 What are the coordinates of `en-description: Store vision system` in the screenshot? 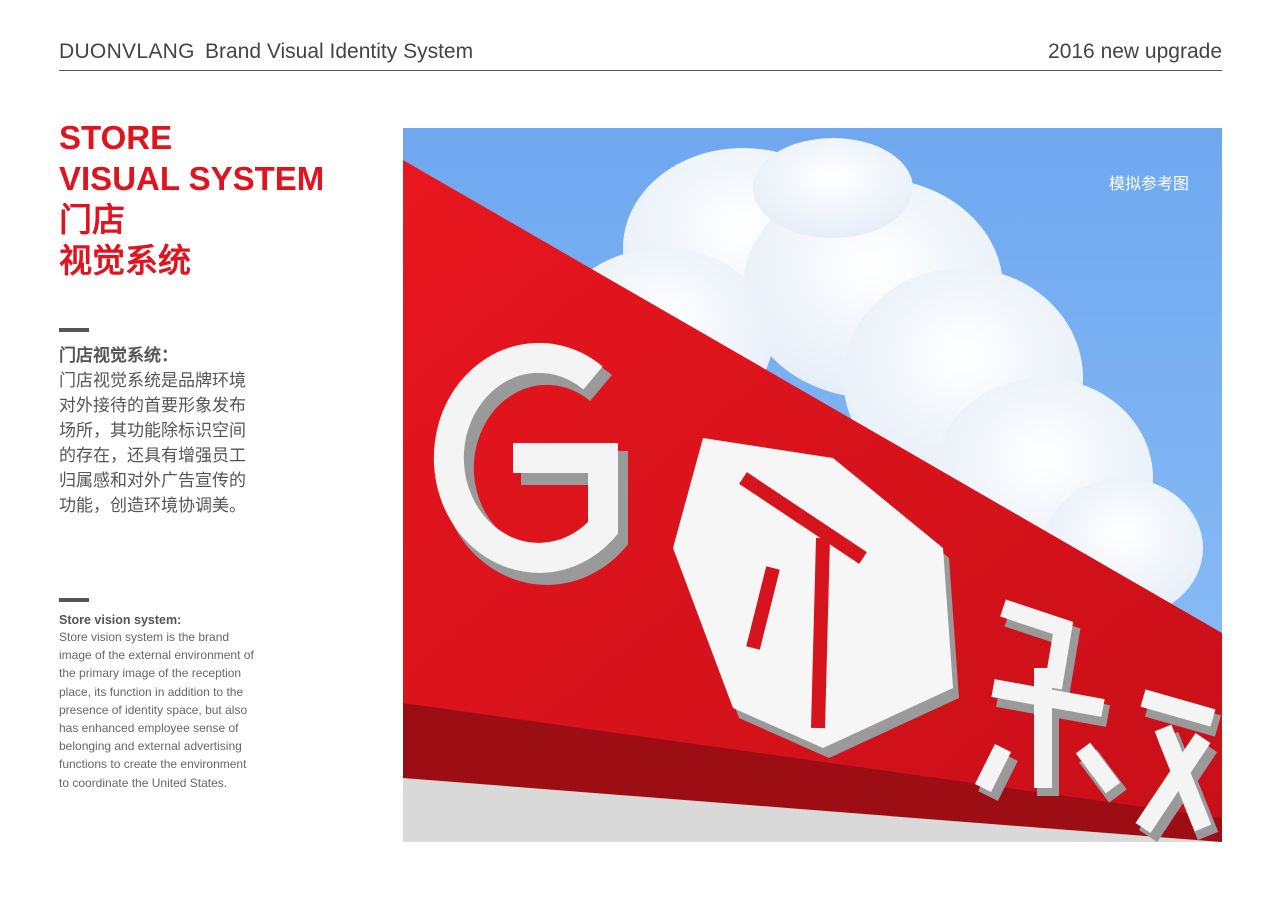 It's located at (159, 702).